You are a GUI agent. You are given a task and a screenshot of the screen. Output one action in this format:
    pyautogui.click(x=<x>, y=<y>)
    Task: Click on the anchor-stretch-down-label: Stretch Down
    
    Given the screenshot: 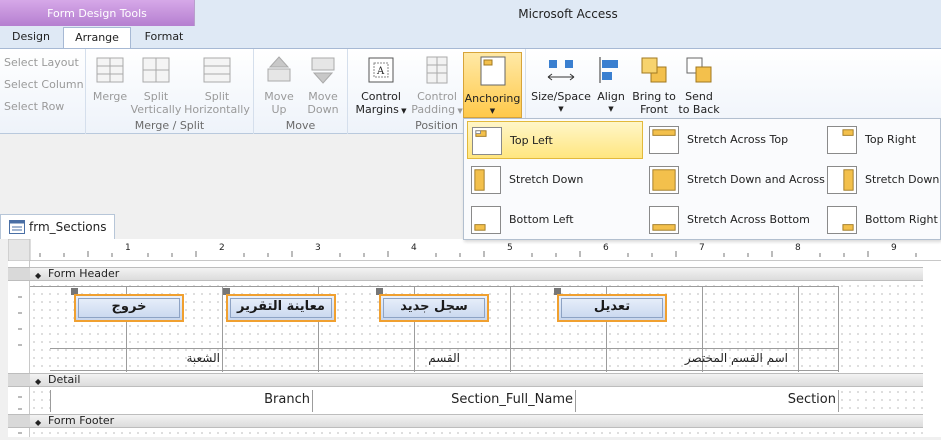 What is the action you would take?
    pyautogui.click(x=546, y=179)
    